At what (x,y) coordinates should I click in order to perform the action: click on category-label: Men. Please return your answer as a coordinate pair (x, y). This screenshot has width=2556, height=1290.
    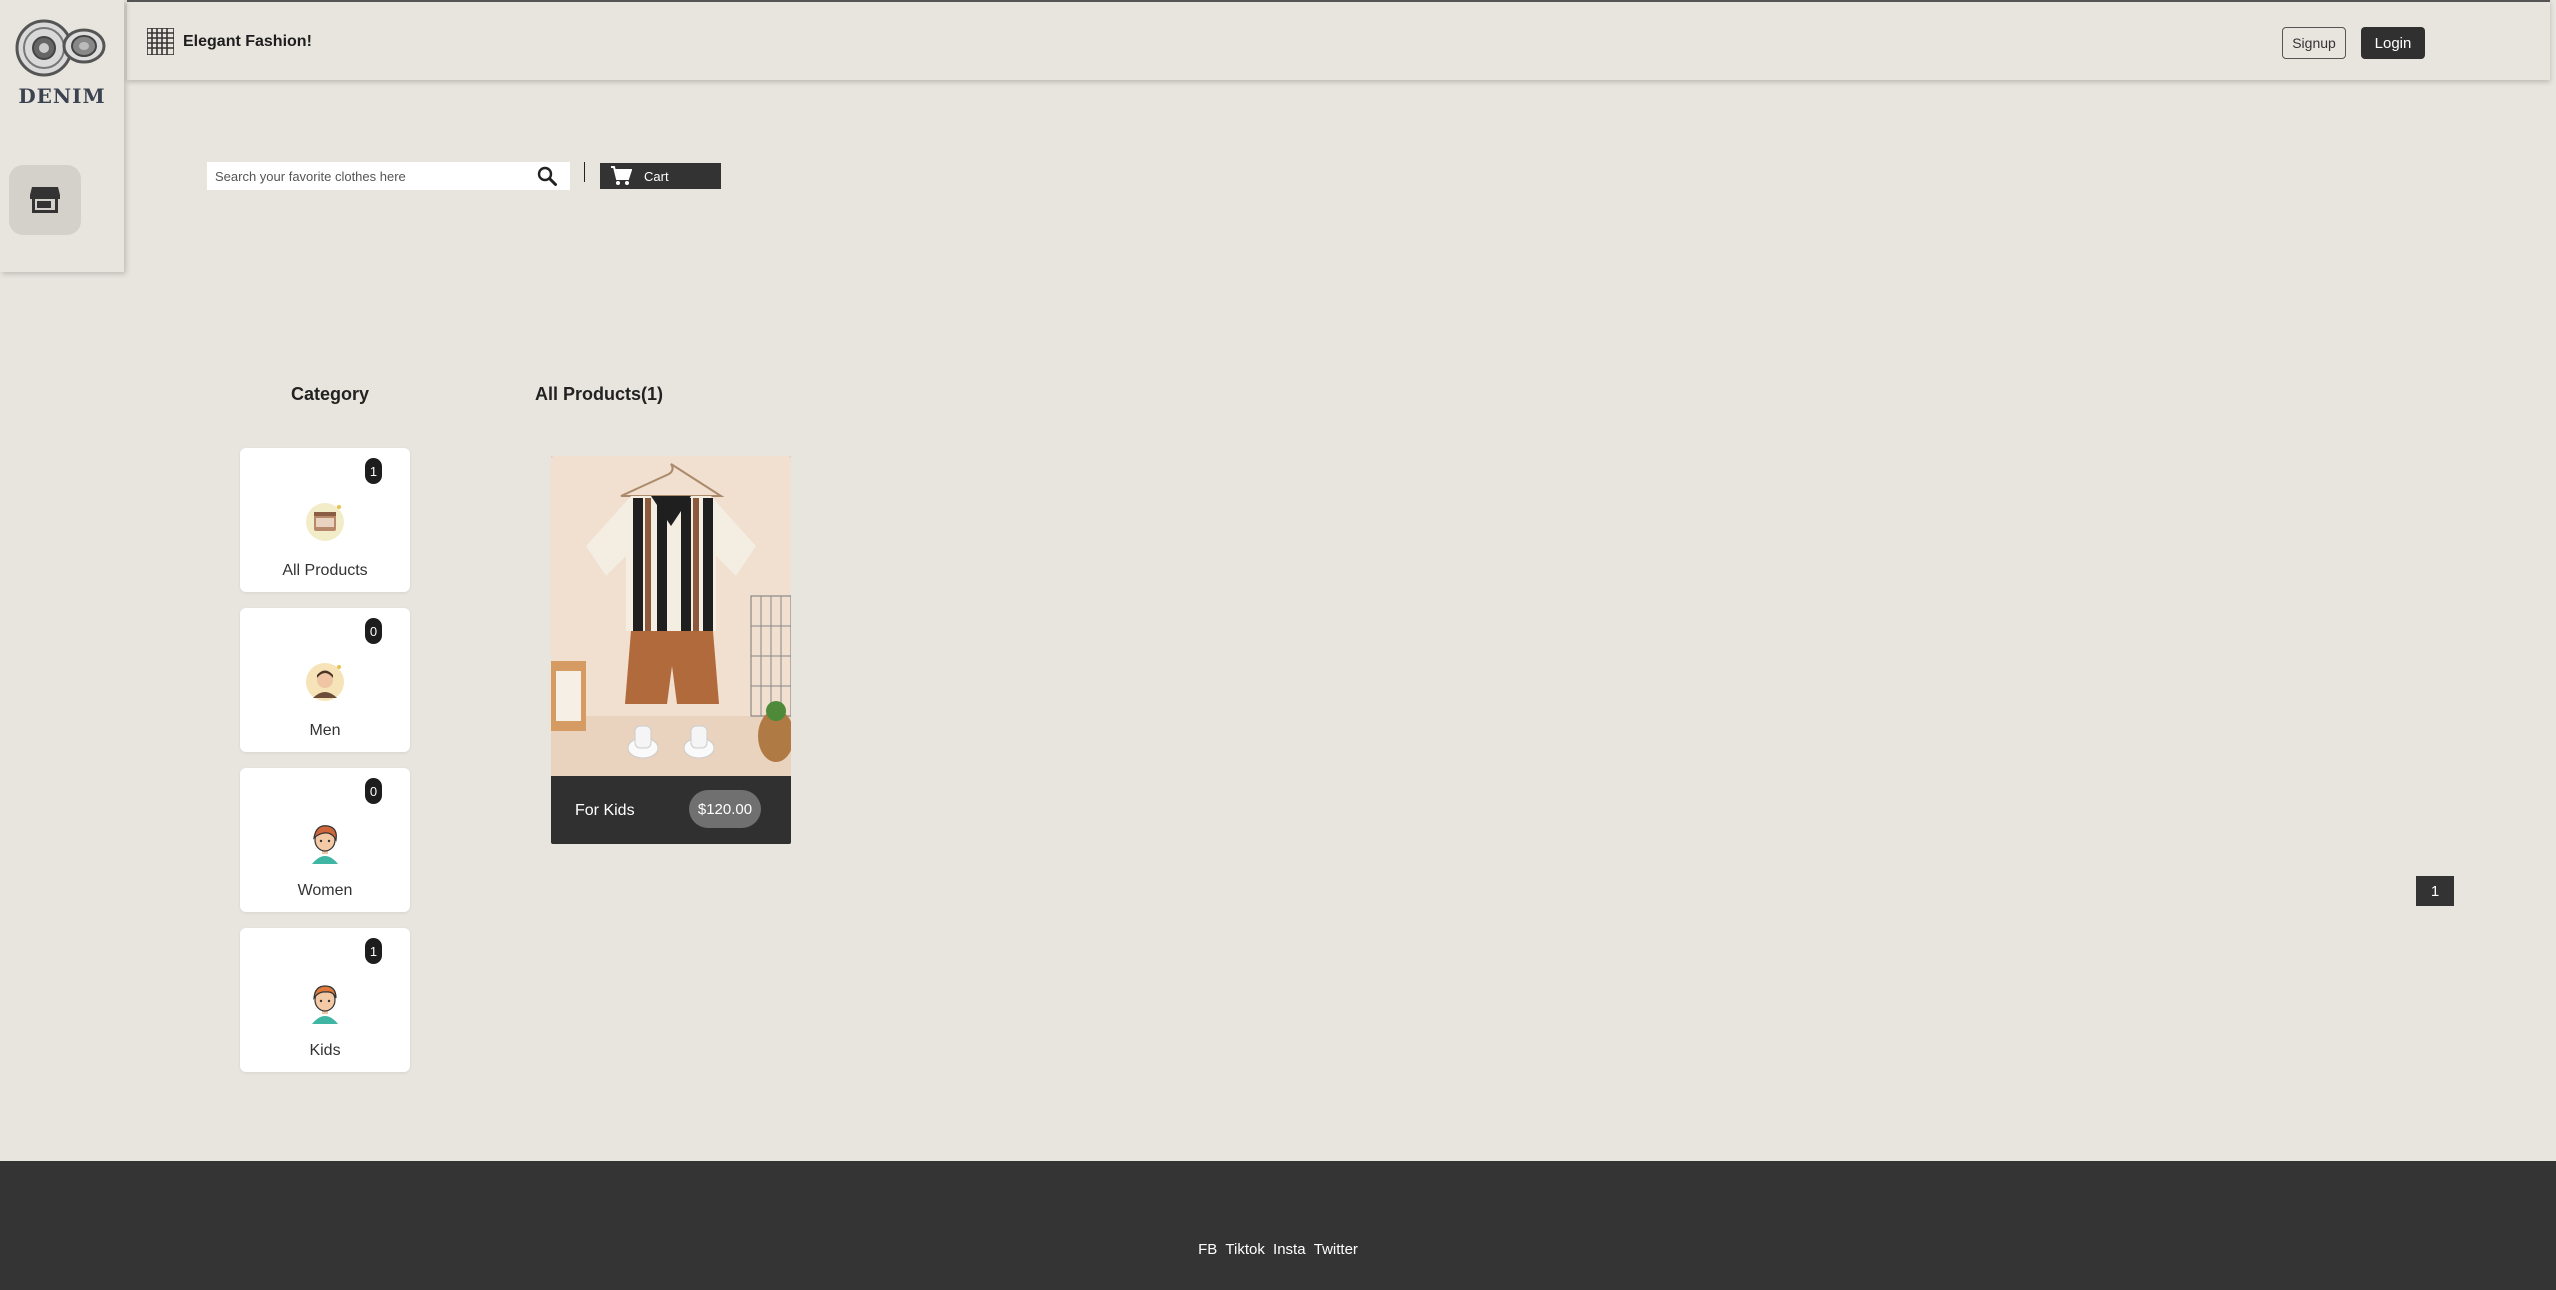
    Looking at the image, I should click on (325, 730).